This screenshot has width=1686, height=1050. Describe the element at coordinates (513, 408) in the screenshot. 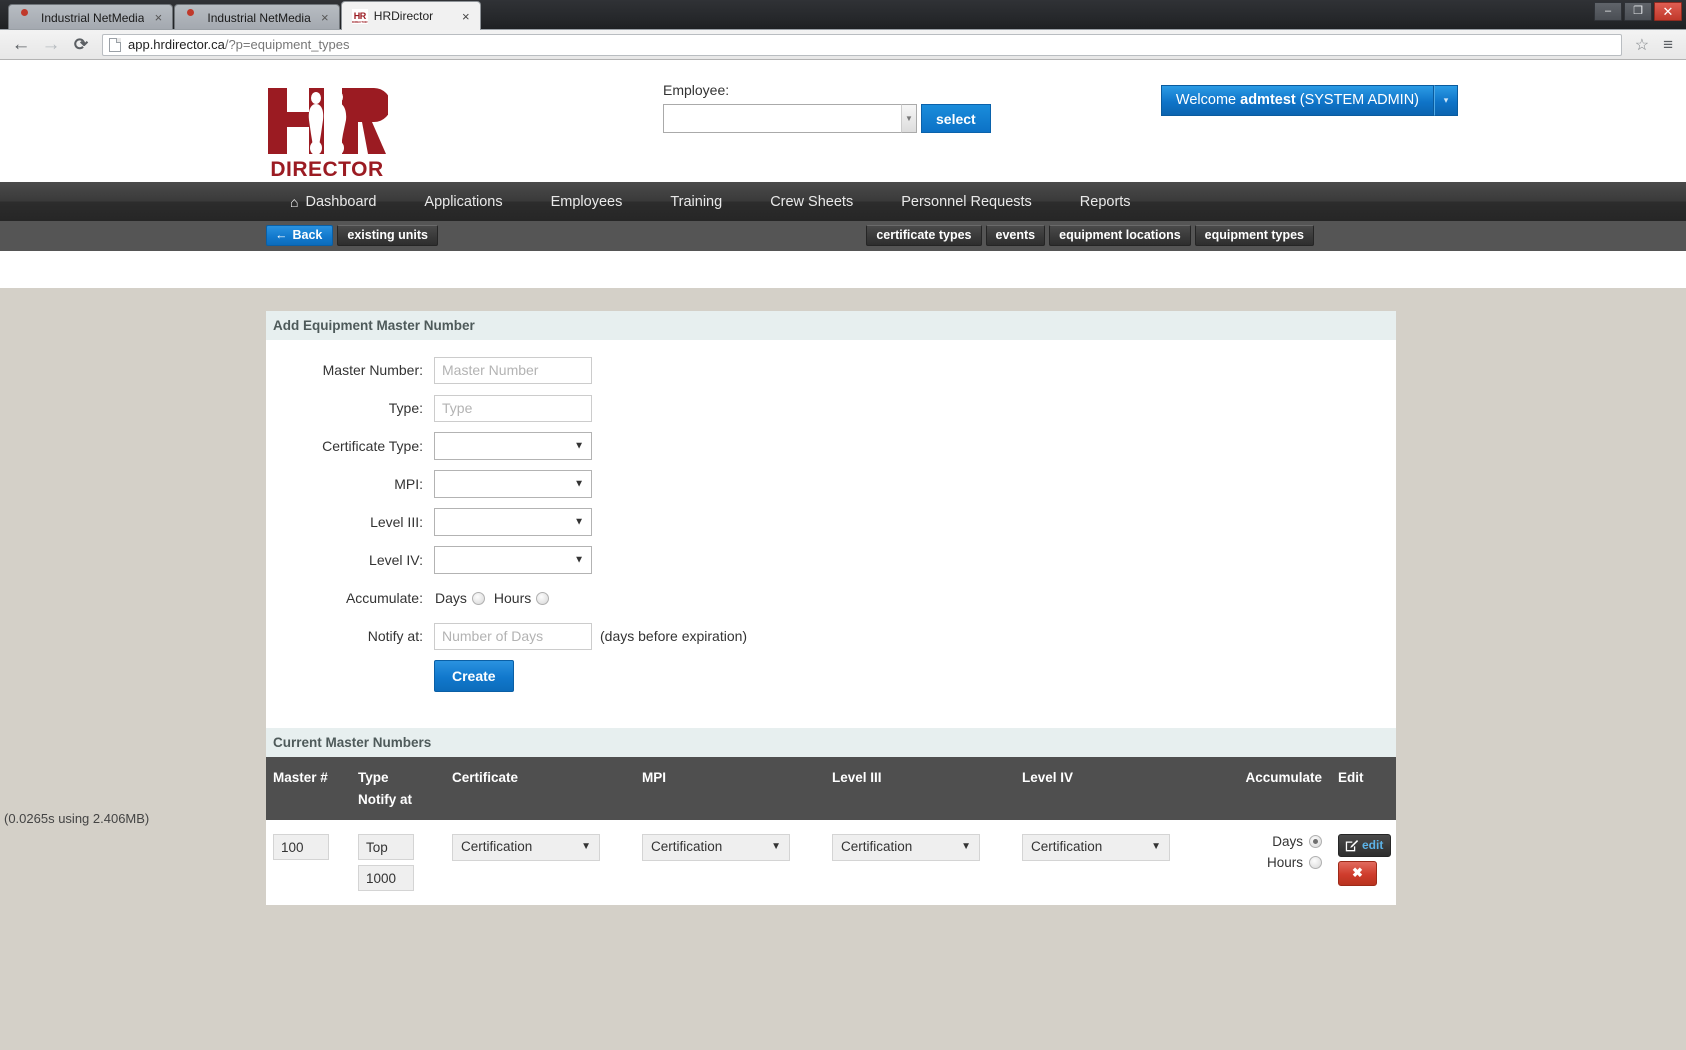

I see `type-input` at that location.